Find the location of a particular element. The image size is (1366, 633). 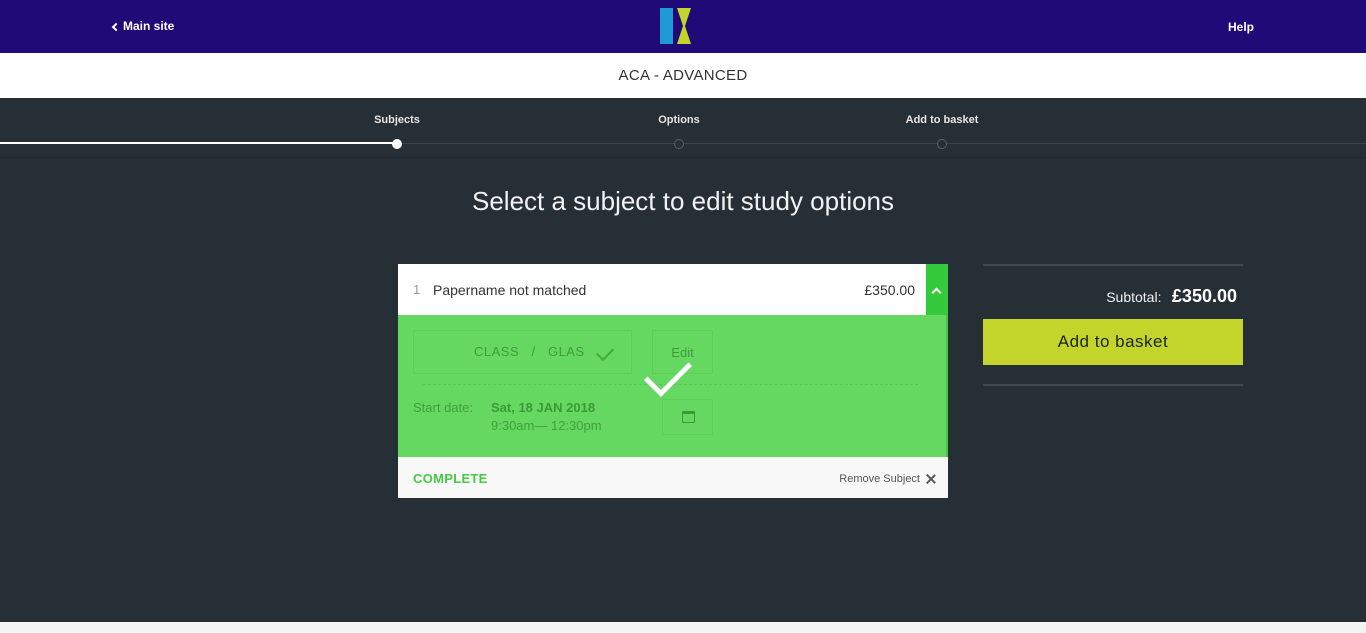

course-title-bar: ACA - ADVANCED is located at coordinates (683, 75).